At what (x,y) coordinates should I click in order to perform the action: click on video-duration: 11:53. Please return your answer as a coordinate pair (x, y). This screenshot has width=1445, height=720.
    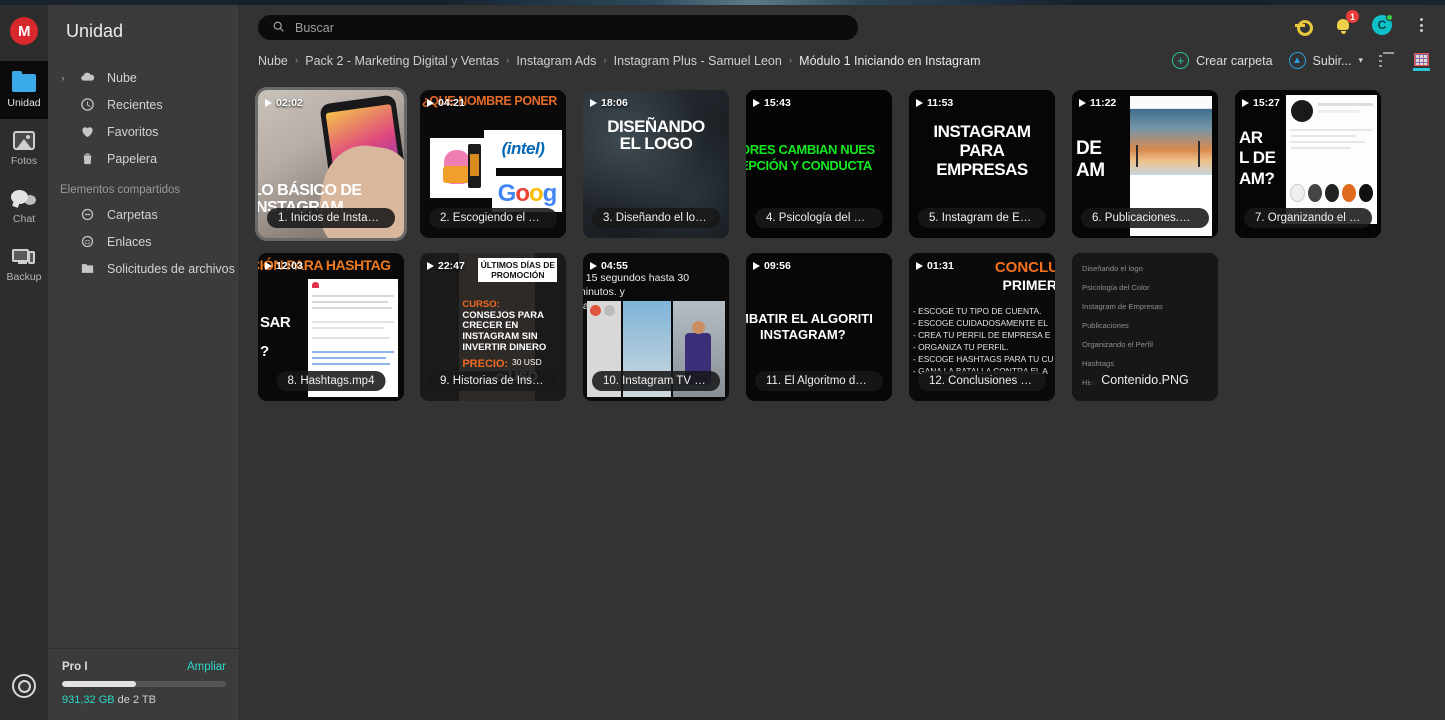
    Looking at the image, I should click on (934, 103).